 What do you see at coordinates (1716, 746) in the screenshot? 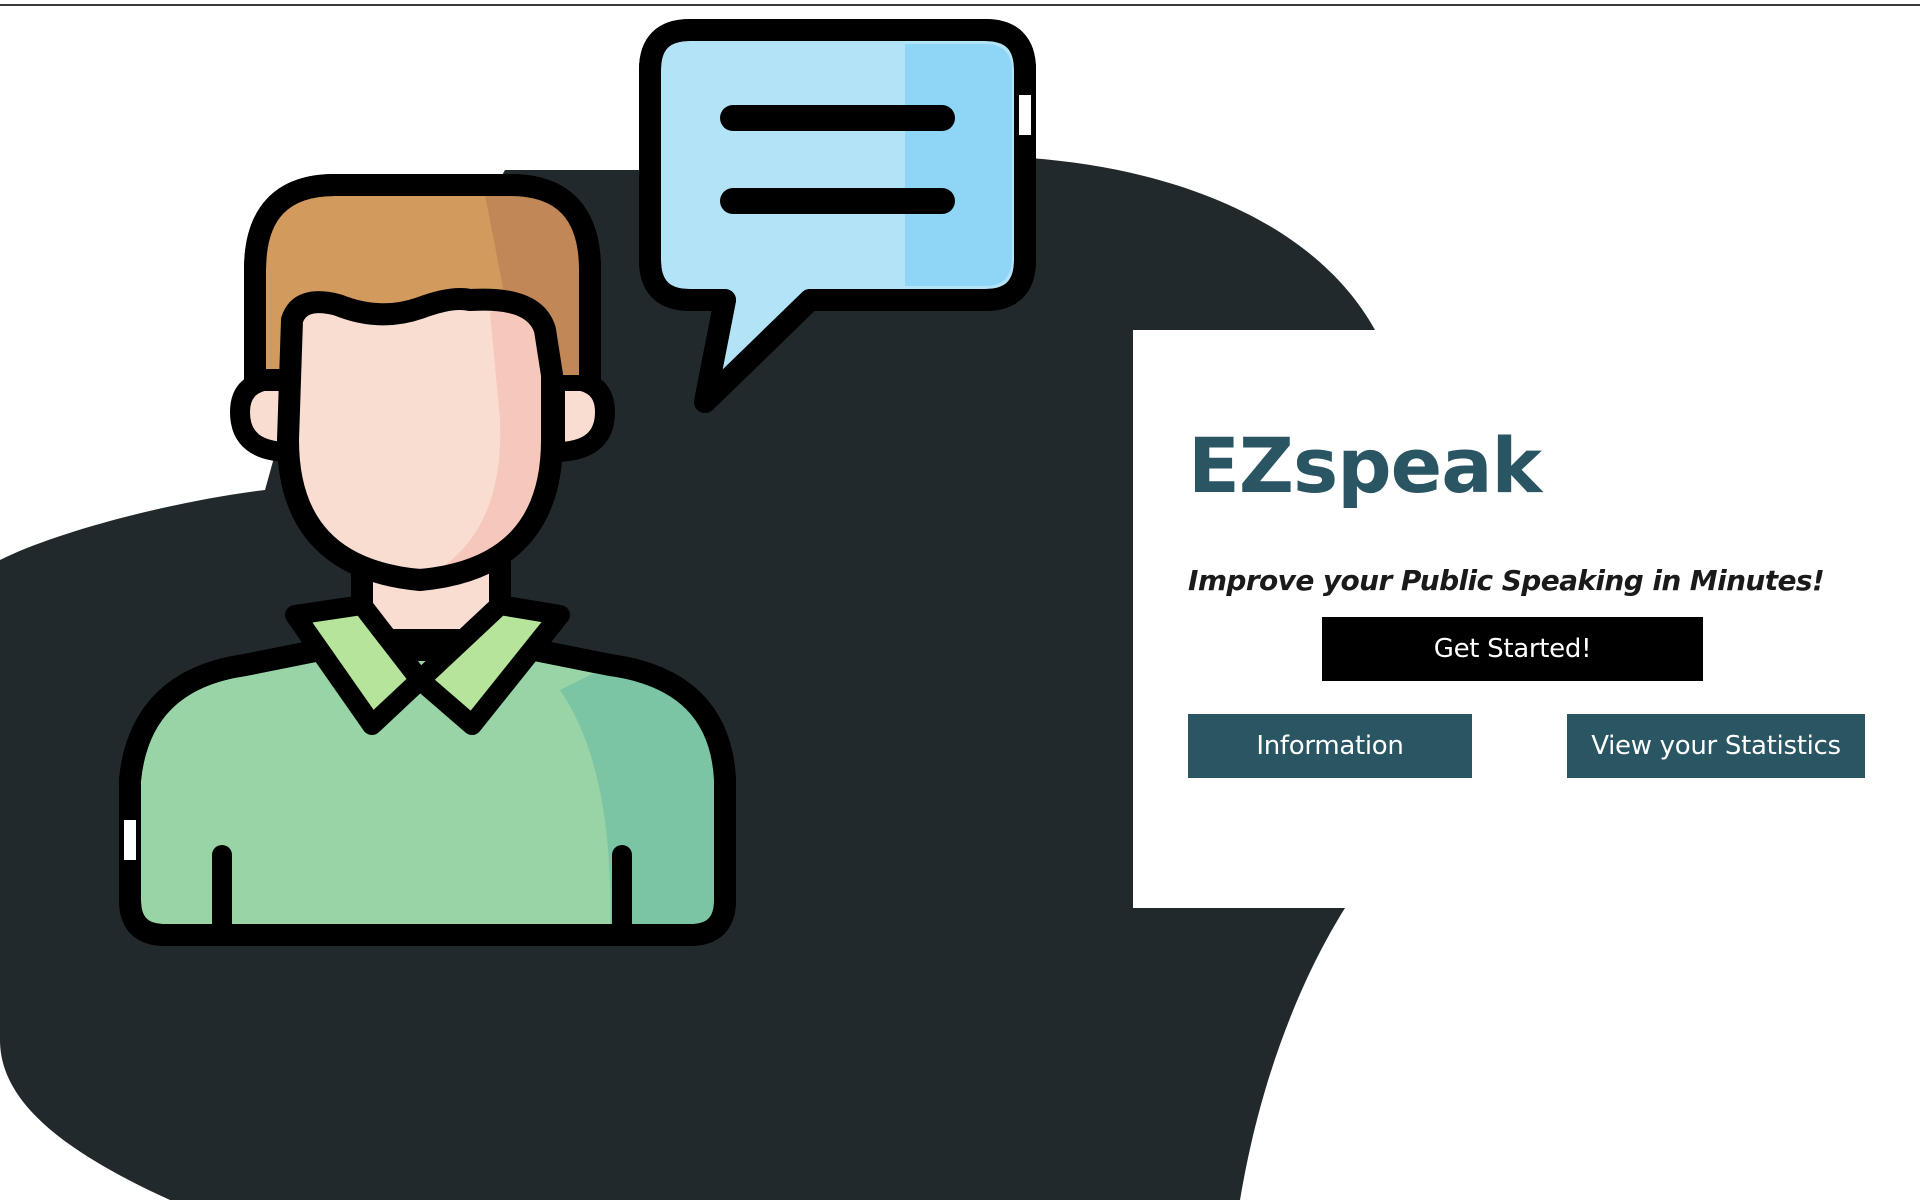
I see `view-statistics-button: View your Statistics` at bounding box center [1716, 746].